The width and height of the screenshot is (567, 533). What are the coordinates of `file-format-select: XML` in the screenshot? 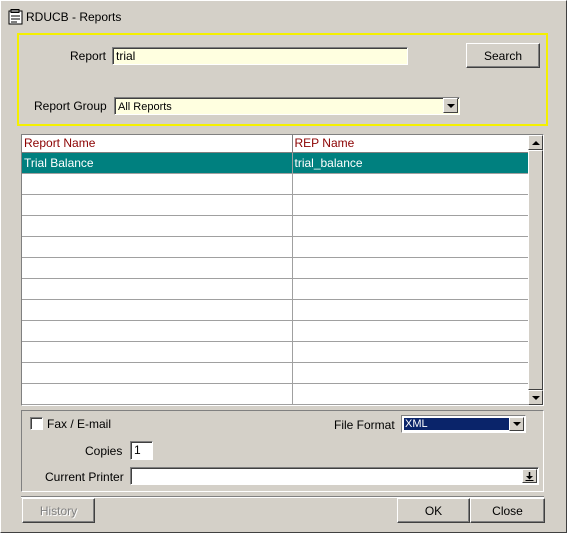 It's located at (463, 424).